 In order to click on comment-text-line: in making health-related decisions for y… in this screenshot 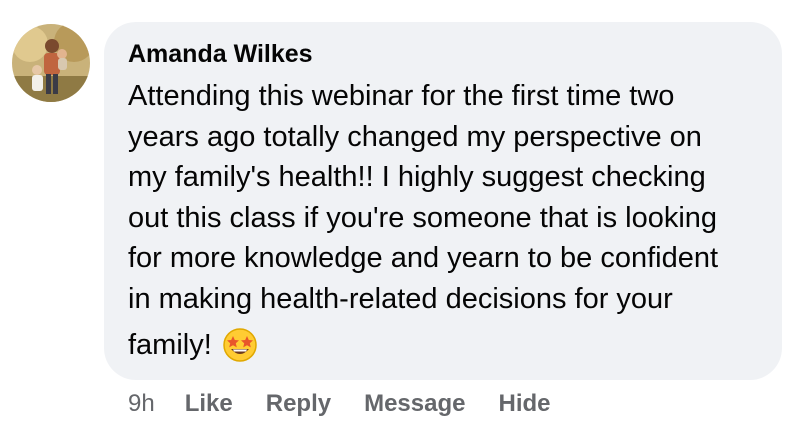, I will do `click(400, 298)`.